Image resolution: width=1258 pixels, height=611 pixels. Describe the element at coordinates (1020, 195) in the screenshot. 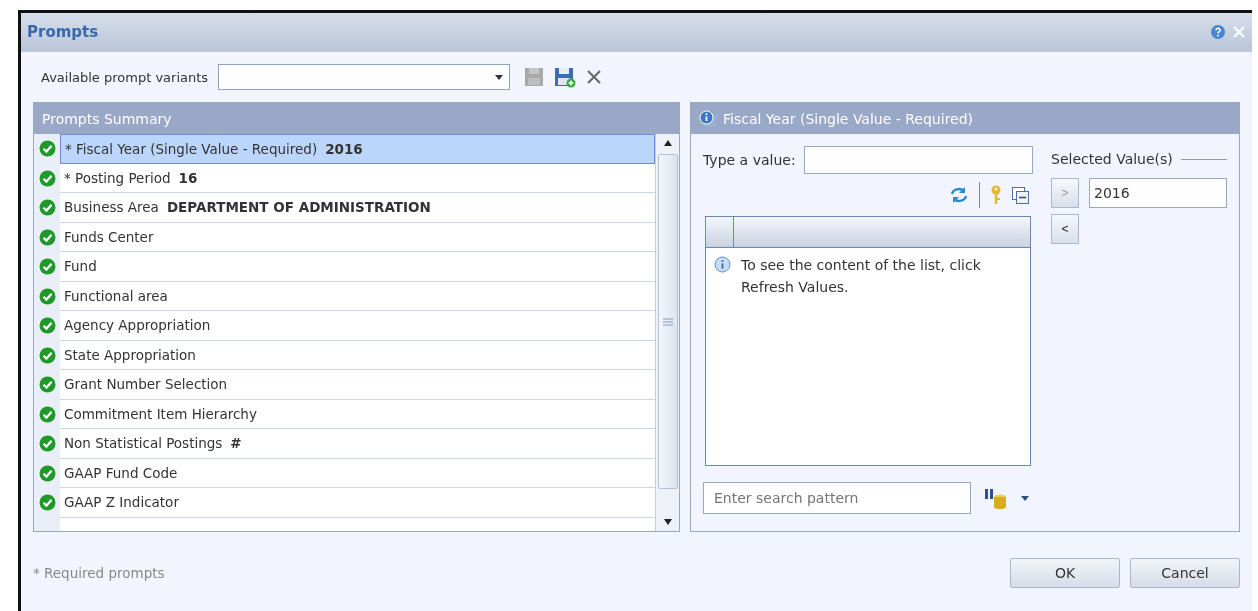

I see `collapse-icon` at that location.